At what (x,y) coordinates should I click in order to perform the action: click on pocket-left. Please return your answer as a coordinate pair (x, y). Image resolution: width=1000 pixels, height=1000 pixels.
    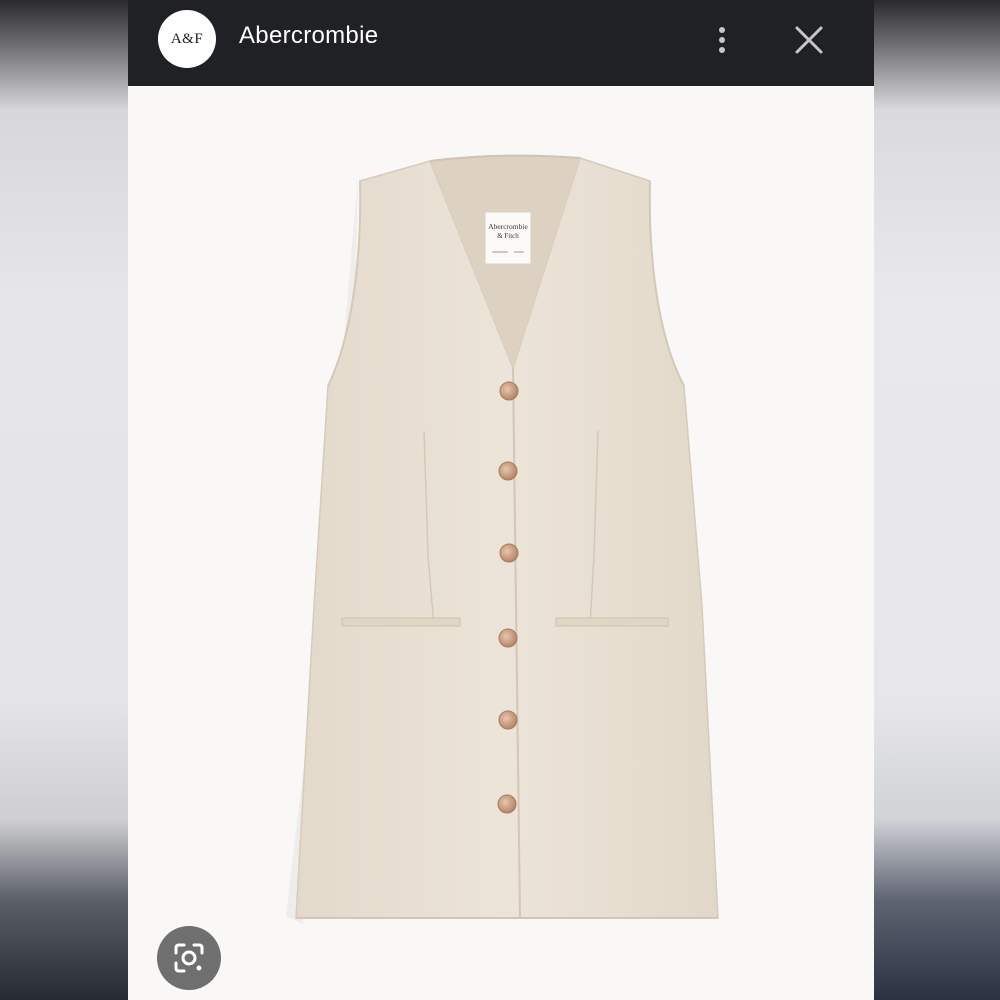
    Looking at the image, I should click on (401, 622).